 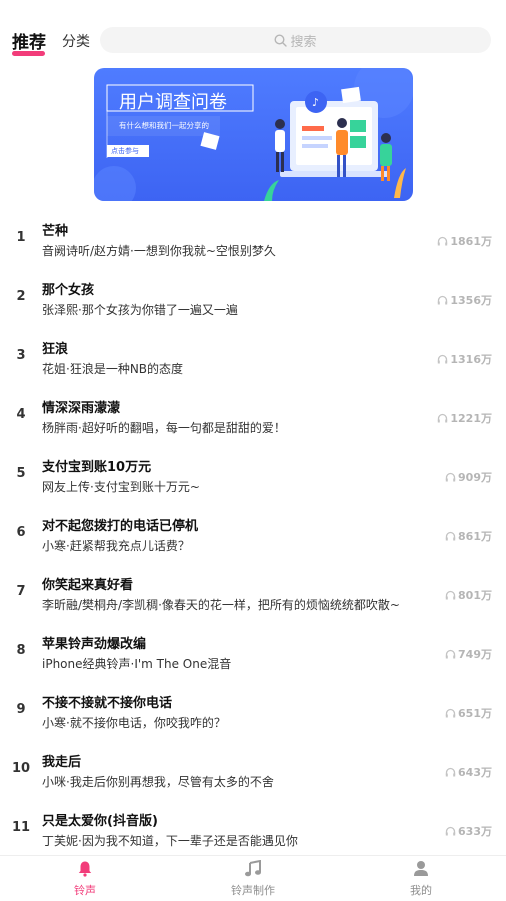 I want to click on play-count: 801万, so click(x=468, y=595).